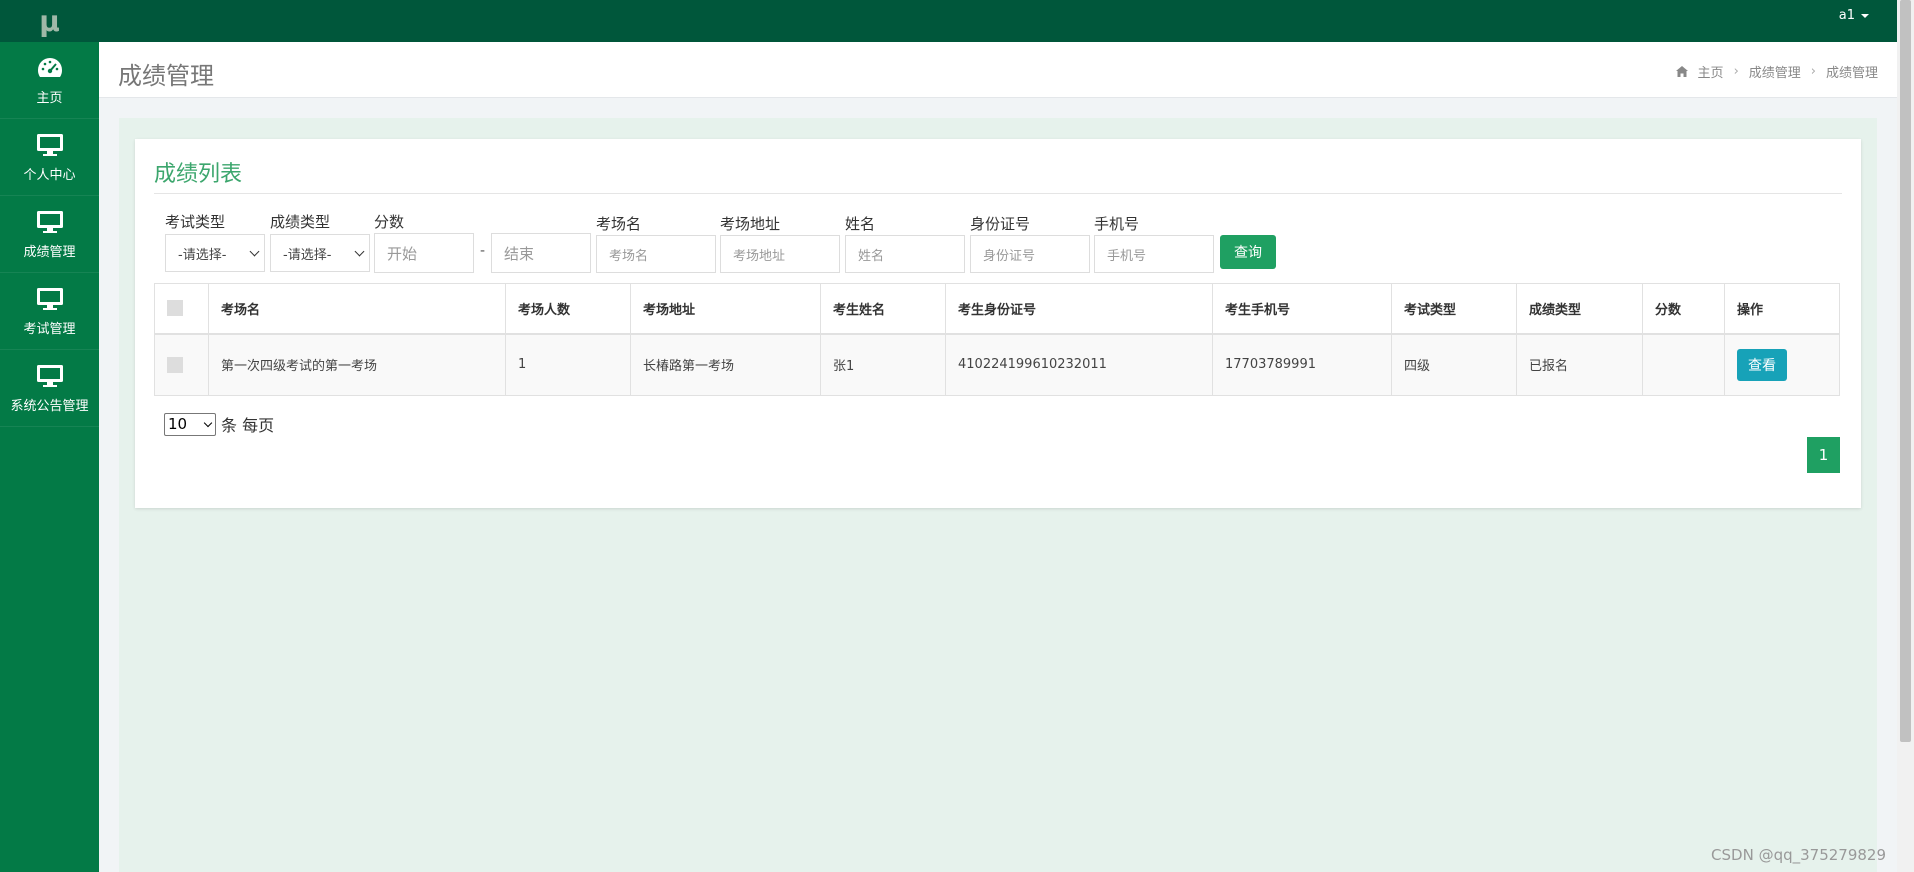 The image size is (1914, 872). I want to click on sidebar-item-home: 主页, so click(49, 80).